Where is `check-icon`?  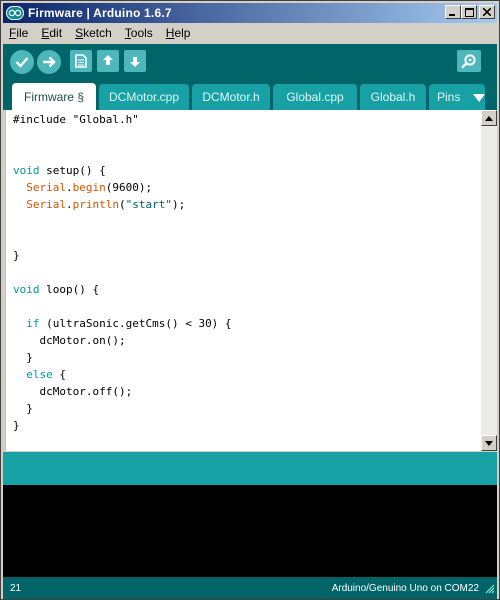
check-icon is located at coordinates (22, 62).